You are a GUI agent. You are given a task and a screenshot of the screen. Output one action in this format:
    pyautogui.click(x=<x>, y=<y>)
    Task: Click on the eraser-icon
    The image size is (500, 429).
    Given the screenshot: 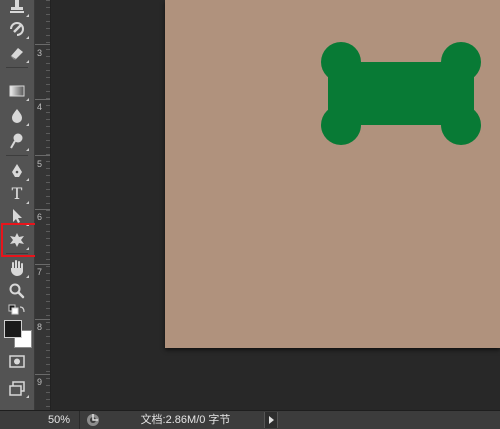 What is the action you would take?
    pyautogui.click(x=16, y=54)
    